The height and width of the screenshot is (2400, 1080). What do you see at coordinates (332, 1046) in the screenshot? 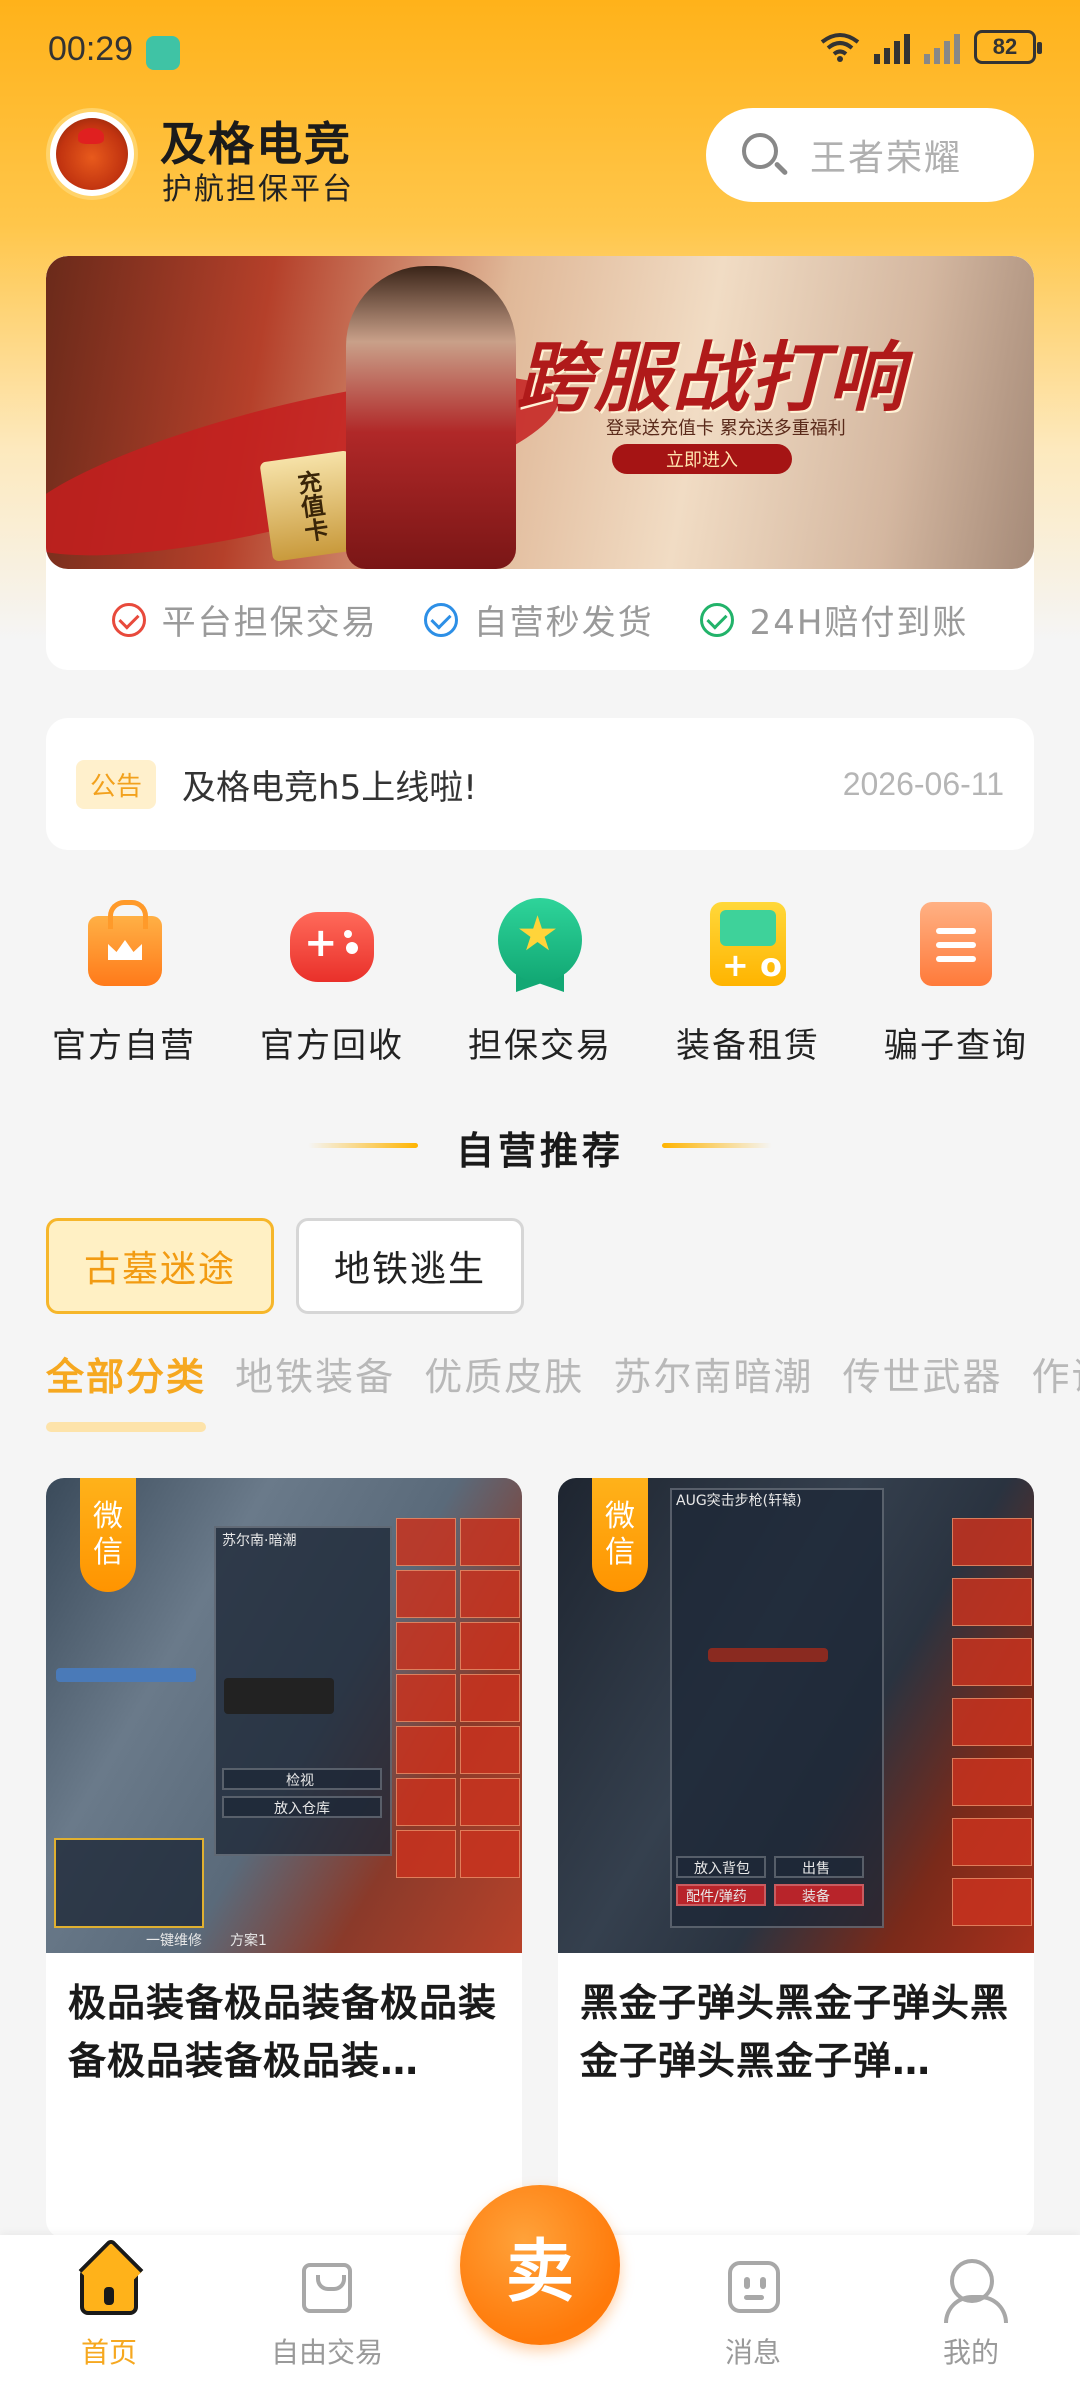
I see `menu-label: 官方回收` at bounding box center [332, 1046].